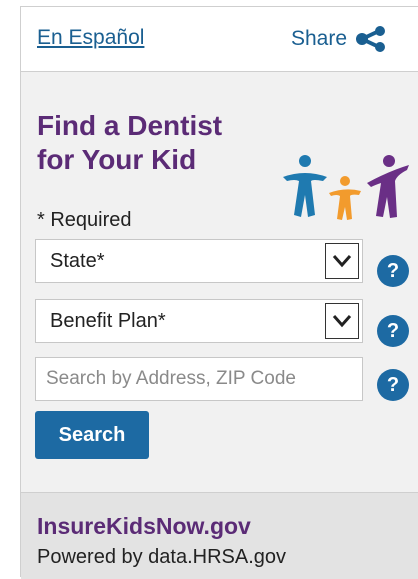  I want to click on state-select: State*, so click(199, 261).